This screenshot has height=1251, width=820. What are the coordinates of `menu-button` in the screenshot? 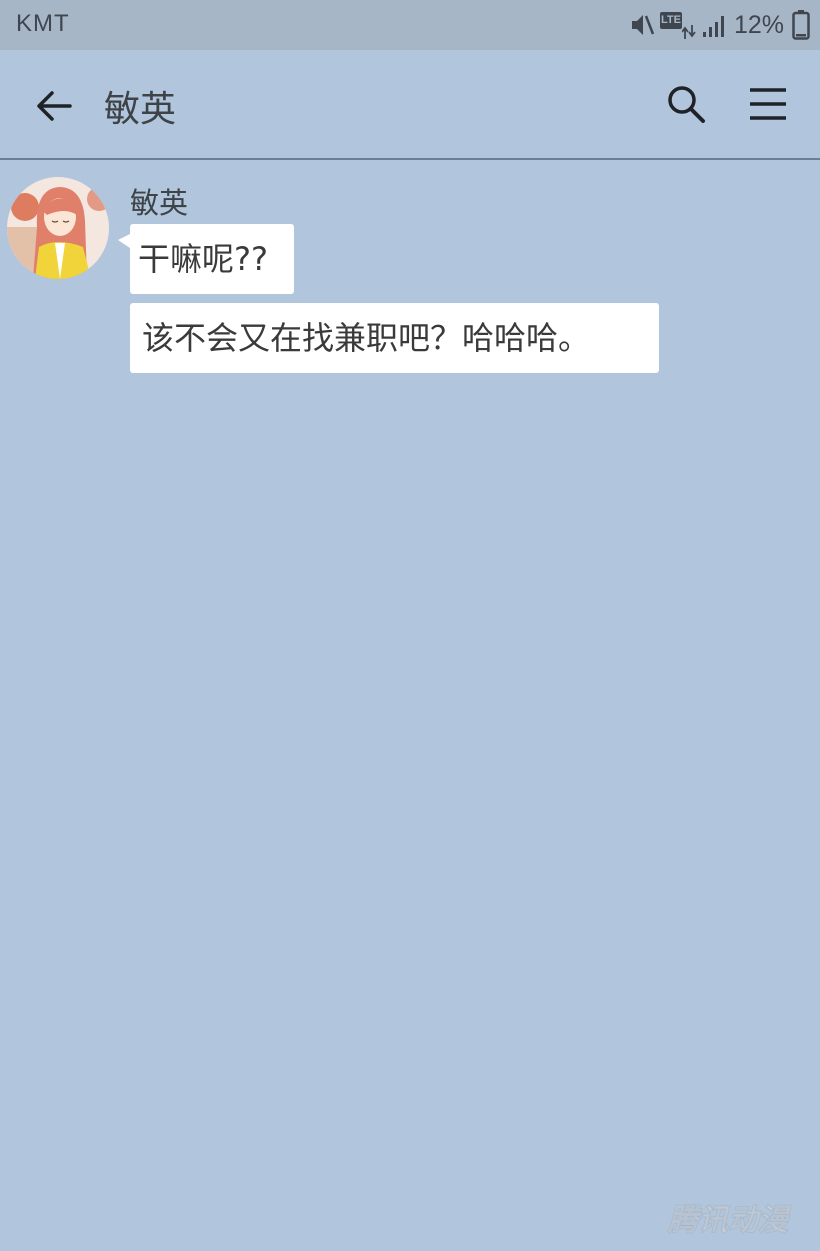 It's located at (768, 104).